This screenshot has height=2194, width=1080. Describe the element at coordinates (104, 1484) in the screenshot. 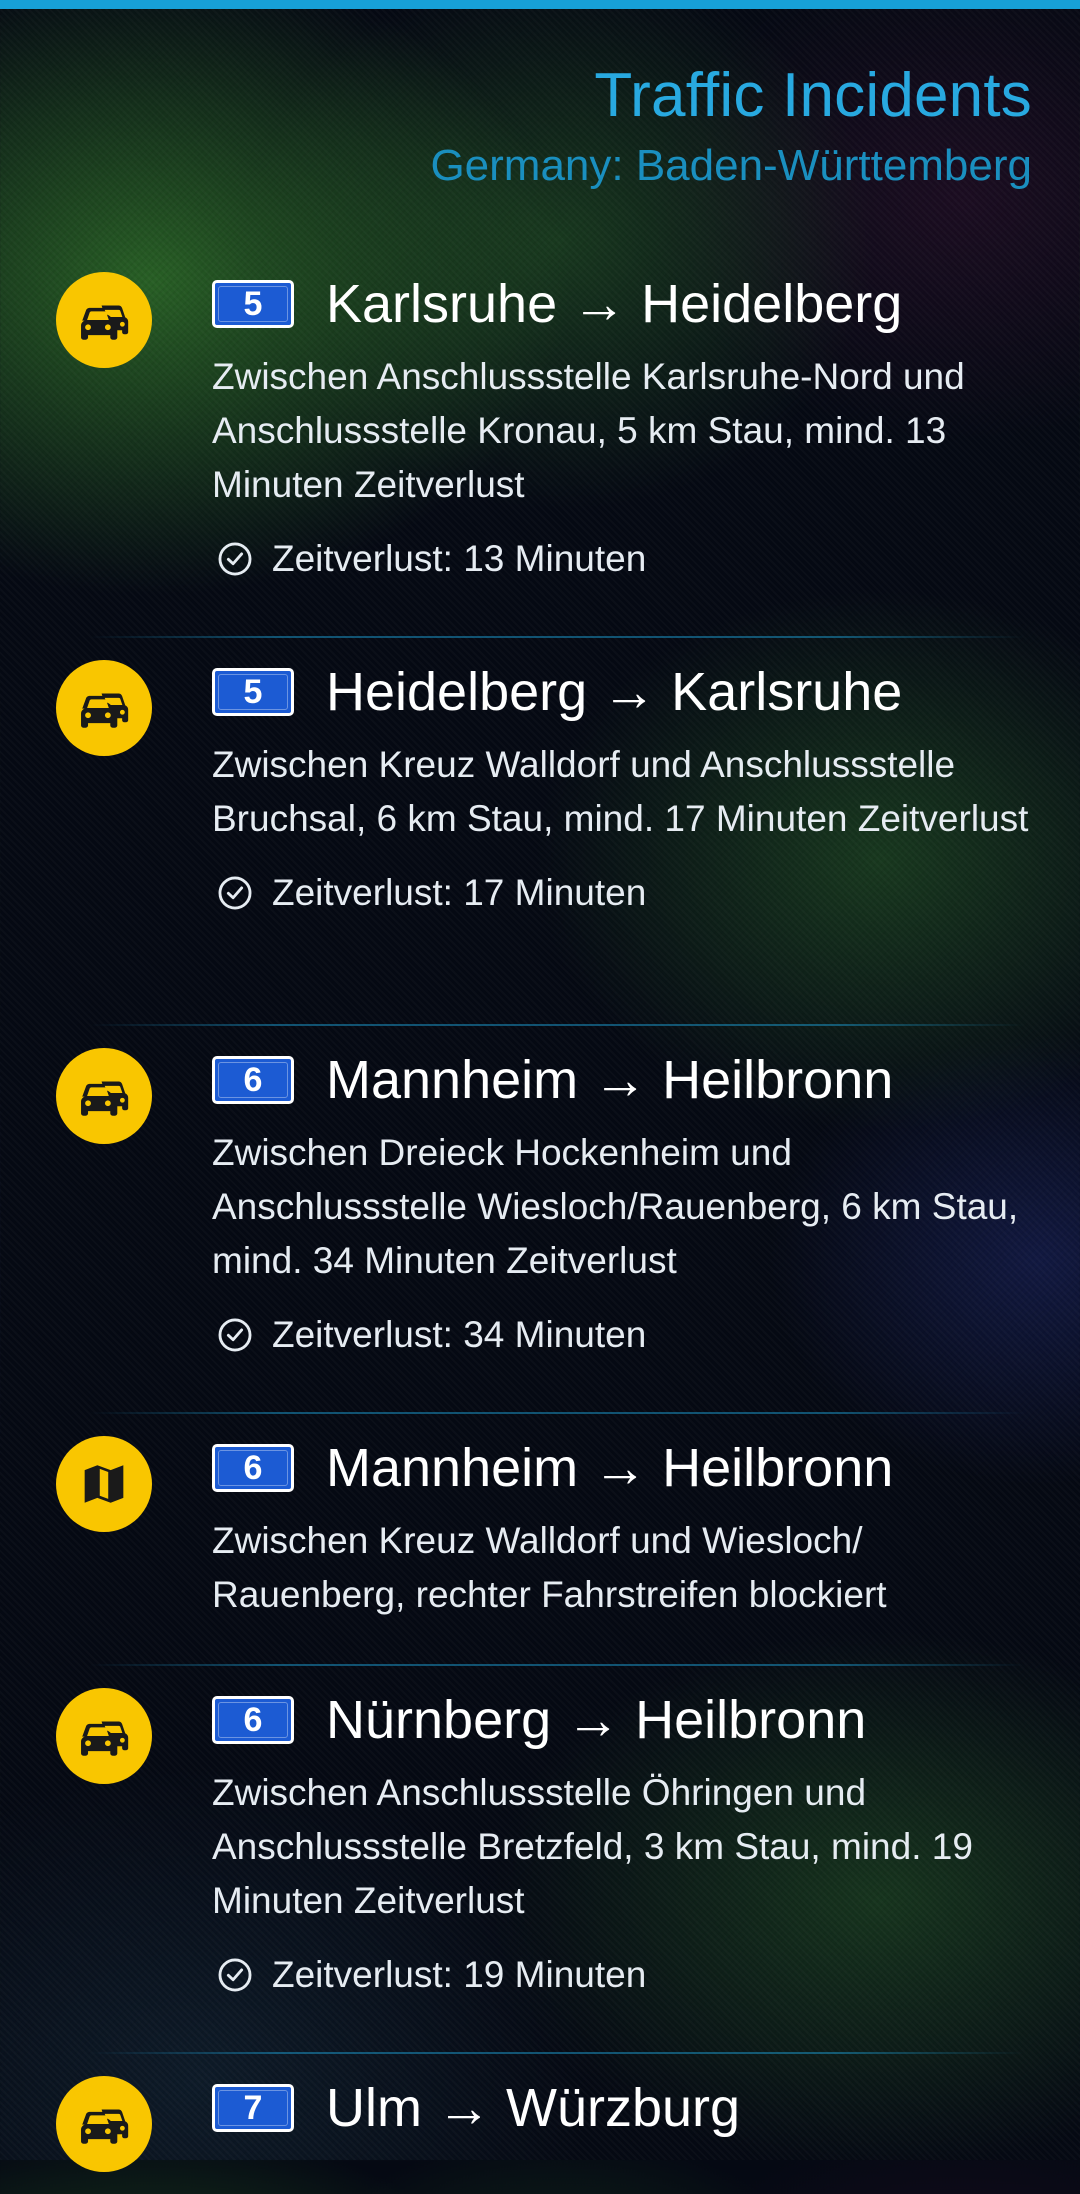

I see `map-icon` at that location.